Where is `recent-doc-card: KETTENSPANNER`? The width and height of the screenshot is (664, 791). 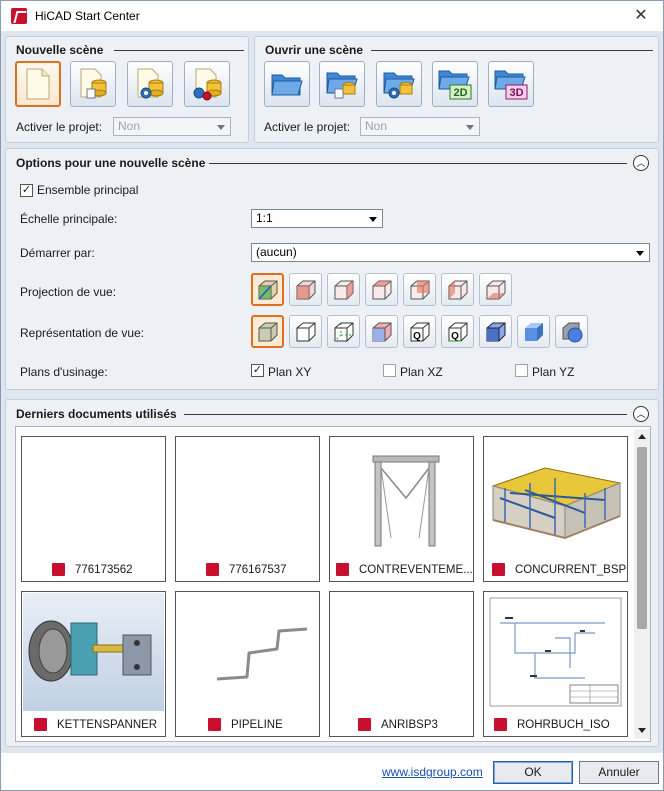
recent-doc-card: KETTENSPANNER is located at coordinates (93, 664).